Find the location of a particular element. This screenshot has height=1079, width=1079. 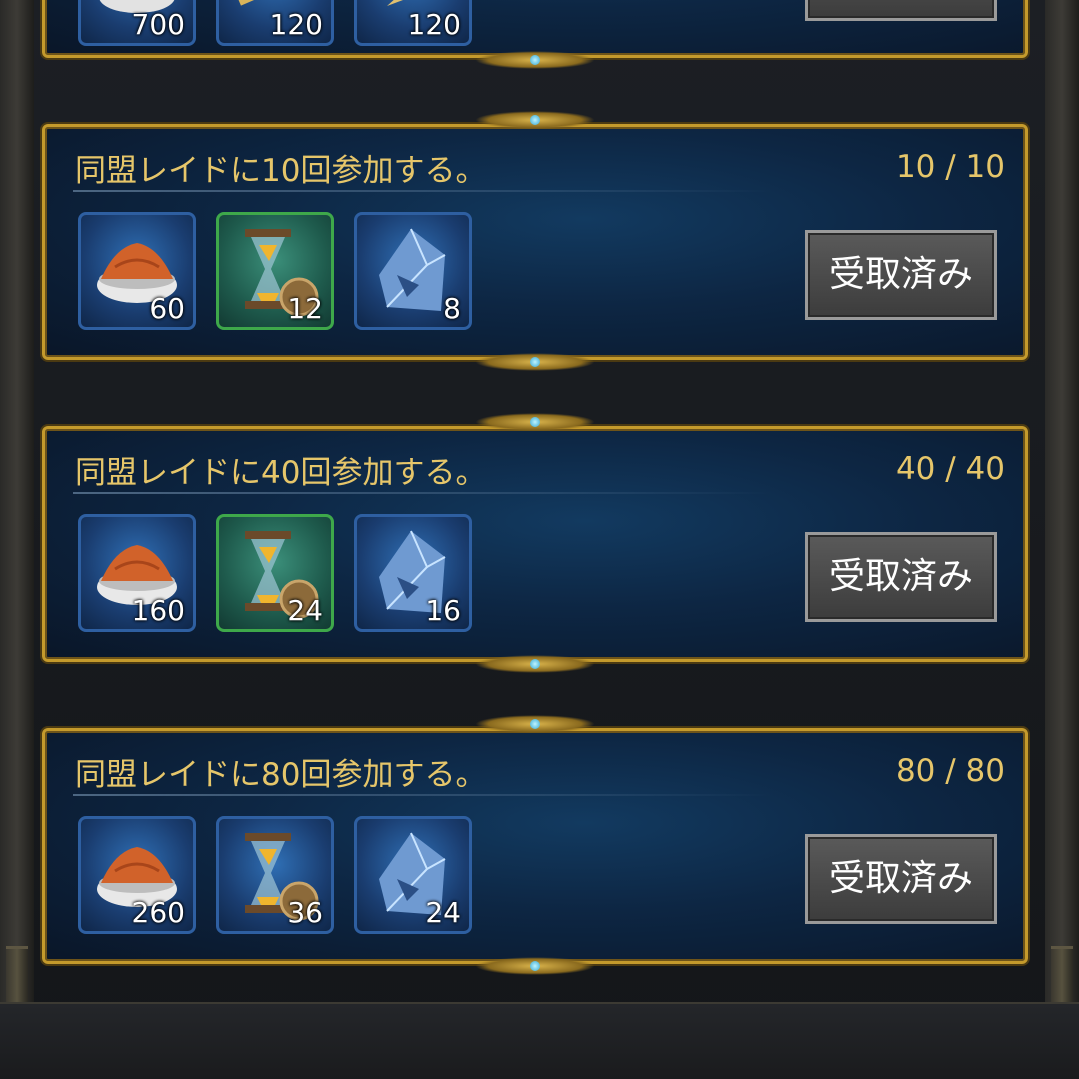

claimed-button is located at coordinates (901, 10).